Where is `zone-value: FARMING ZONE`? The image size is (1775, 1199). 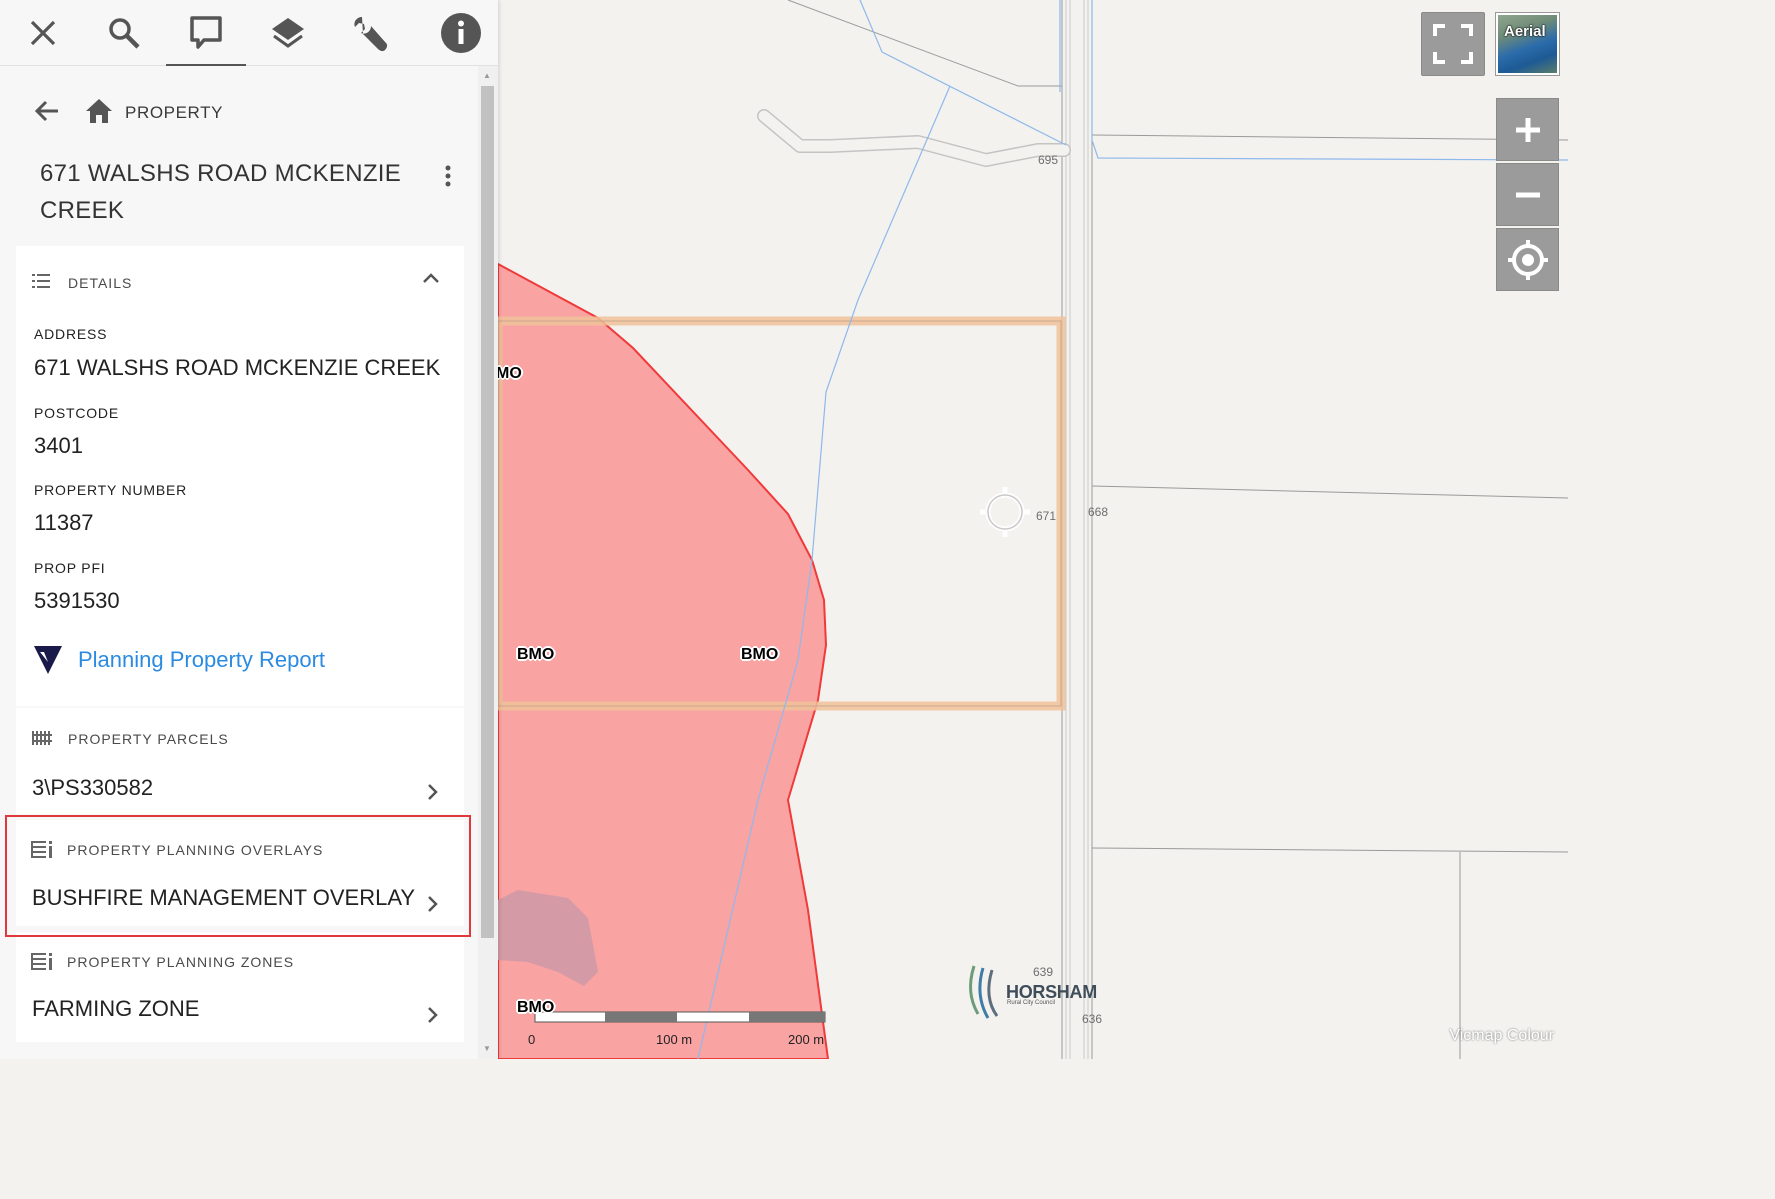 zone-value: FARMING ZONE is located at coordinates (116, 1008).